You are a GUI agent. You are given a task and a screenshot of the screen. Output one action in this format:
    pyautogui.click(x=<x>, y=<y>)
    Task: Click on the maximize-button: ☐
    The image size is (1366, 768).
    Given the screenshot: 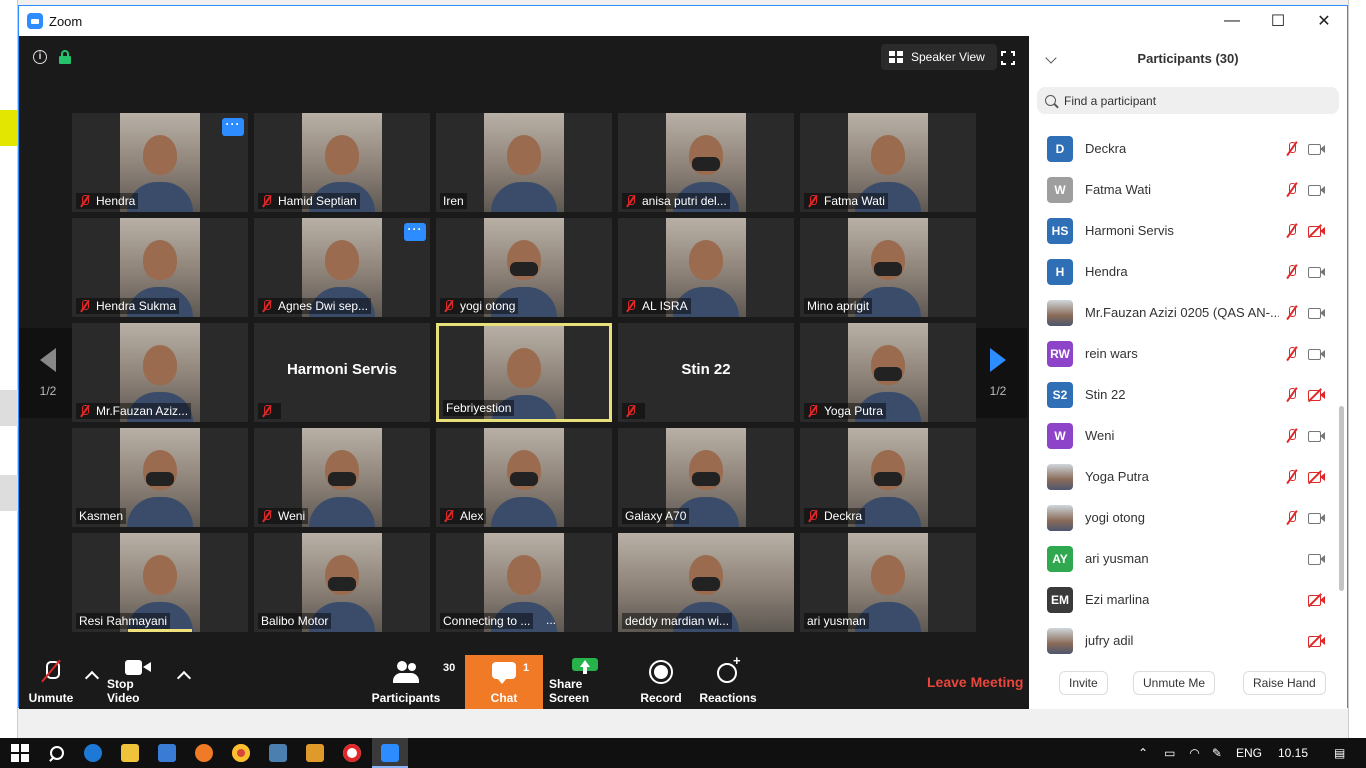 What is the action you would take?
    pyautogui.click(x=1278, y=21)
    